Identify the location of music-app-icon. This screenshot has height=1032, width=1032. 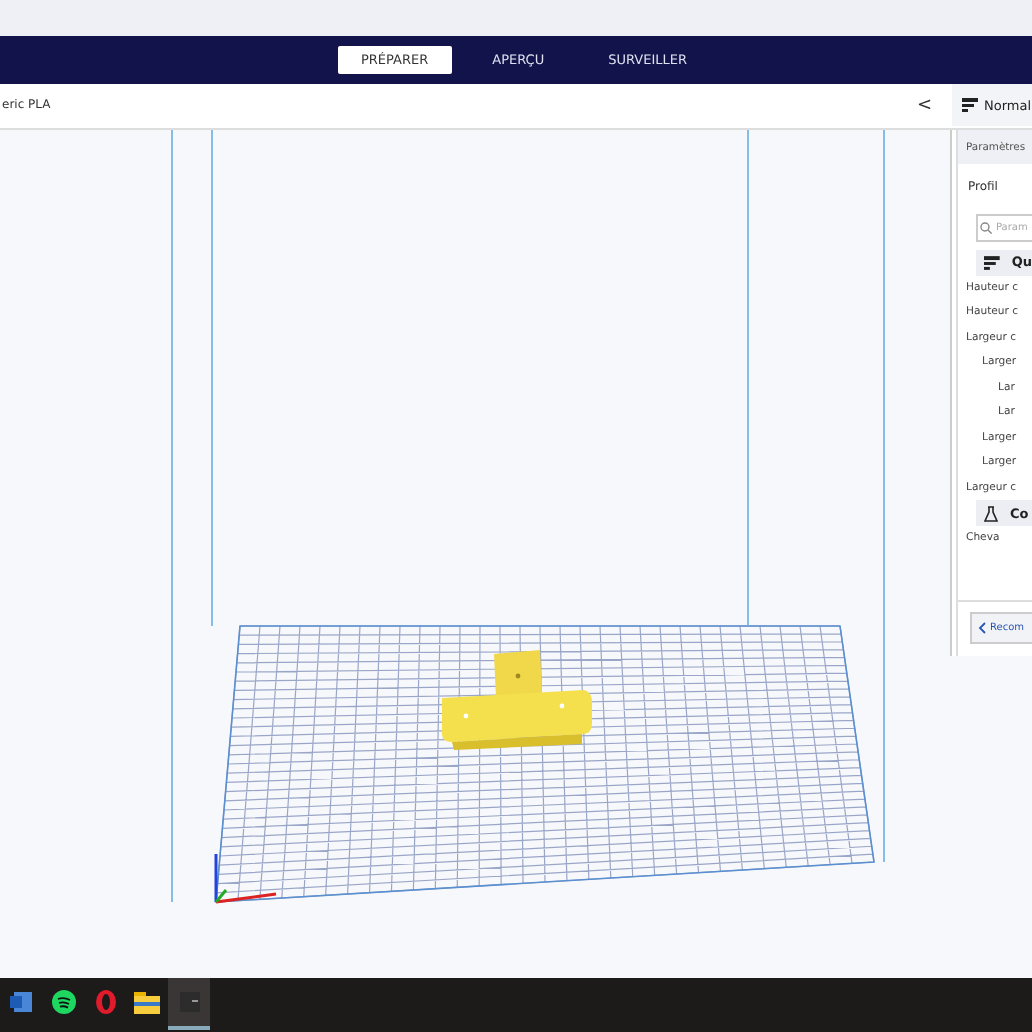
(63, 1002).